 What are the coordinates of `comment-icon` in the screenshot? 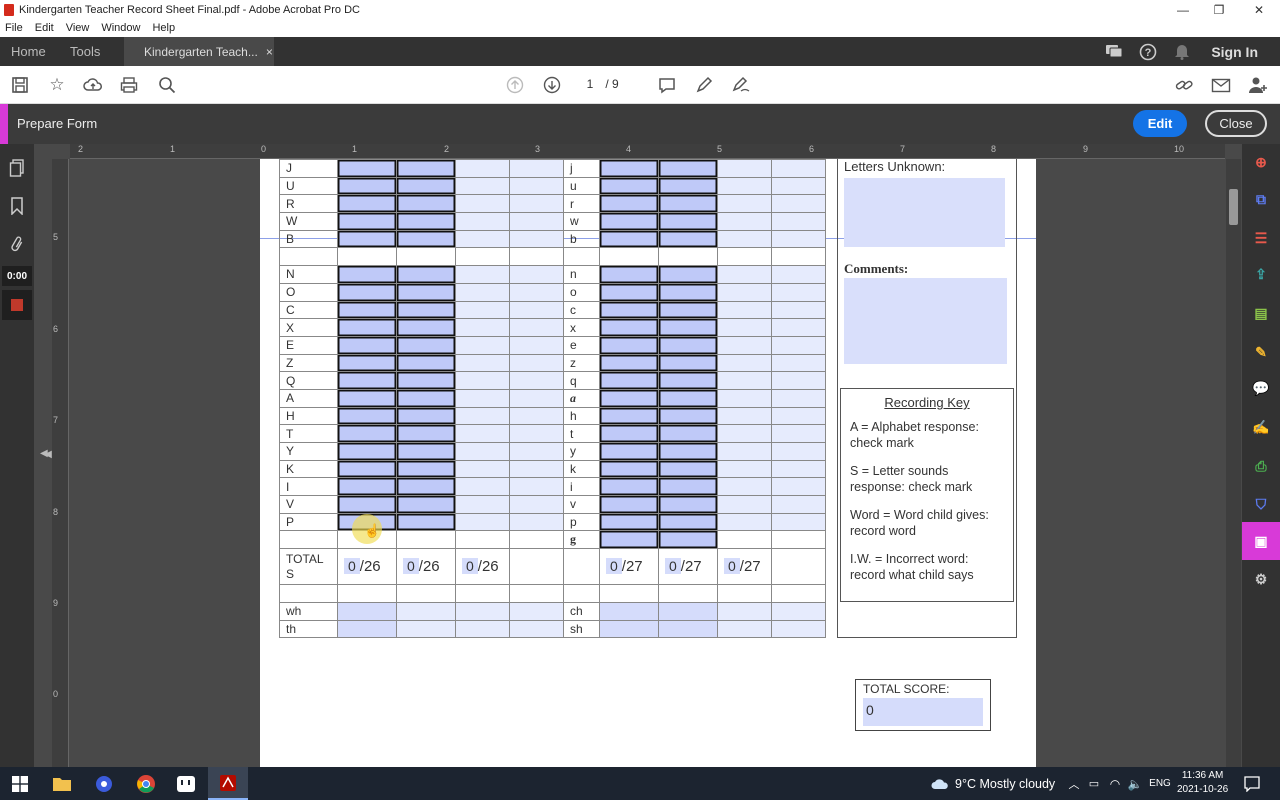 It's located at (667, 85).